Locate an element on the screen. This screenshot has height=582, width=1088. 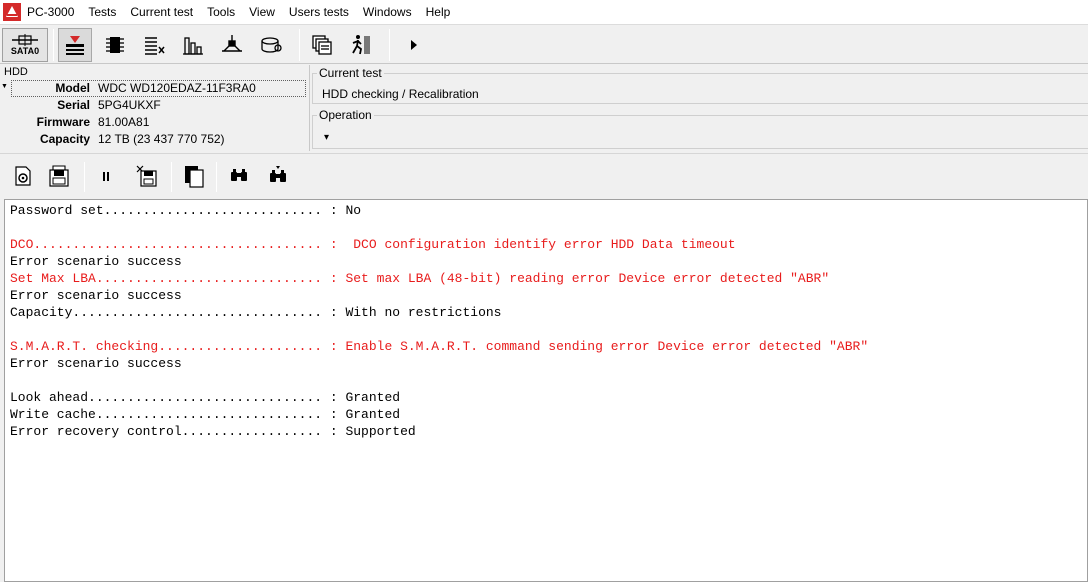
hdd-serial-value: 5PG4UKXF is located at coordinates (129, 105).